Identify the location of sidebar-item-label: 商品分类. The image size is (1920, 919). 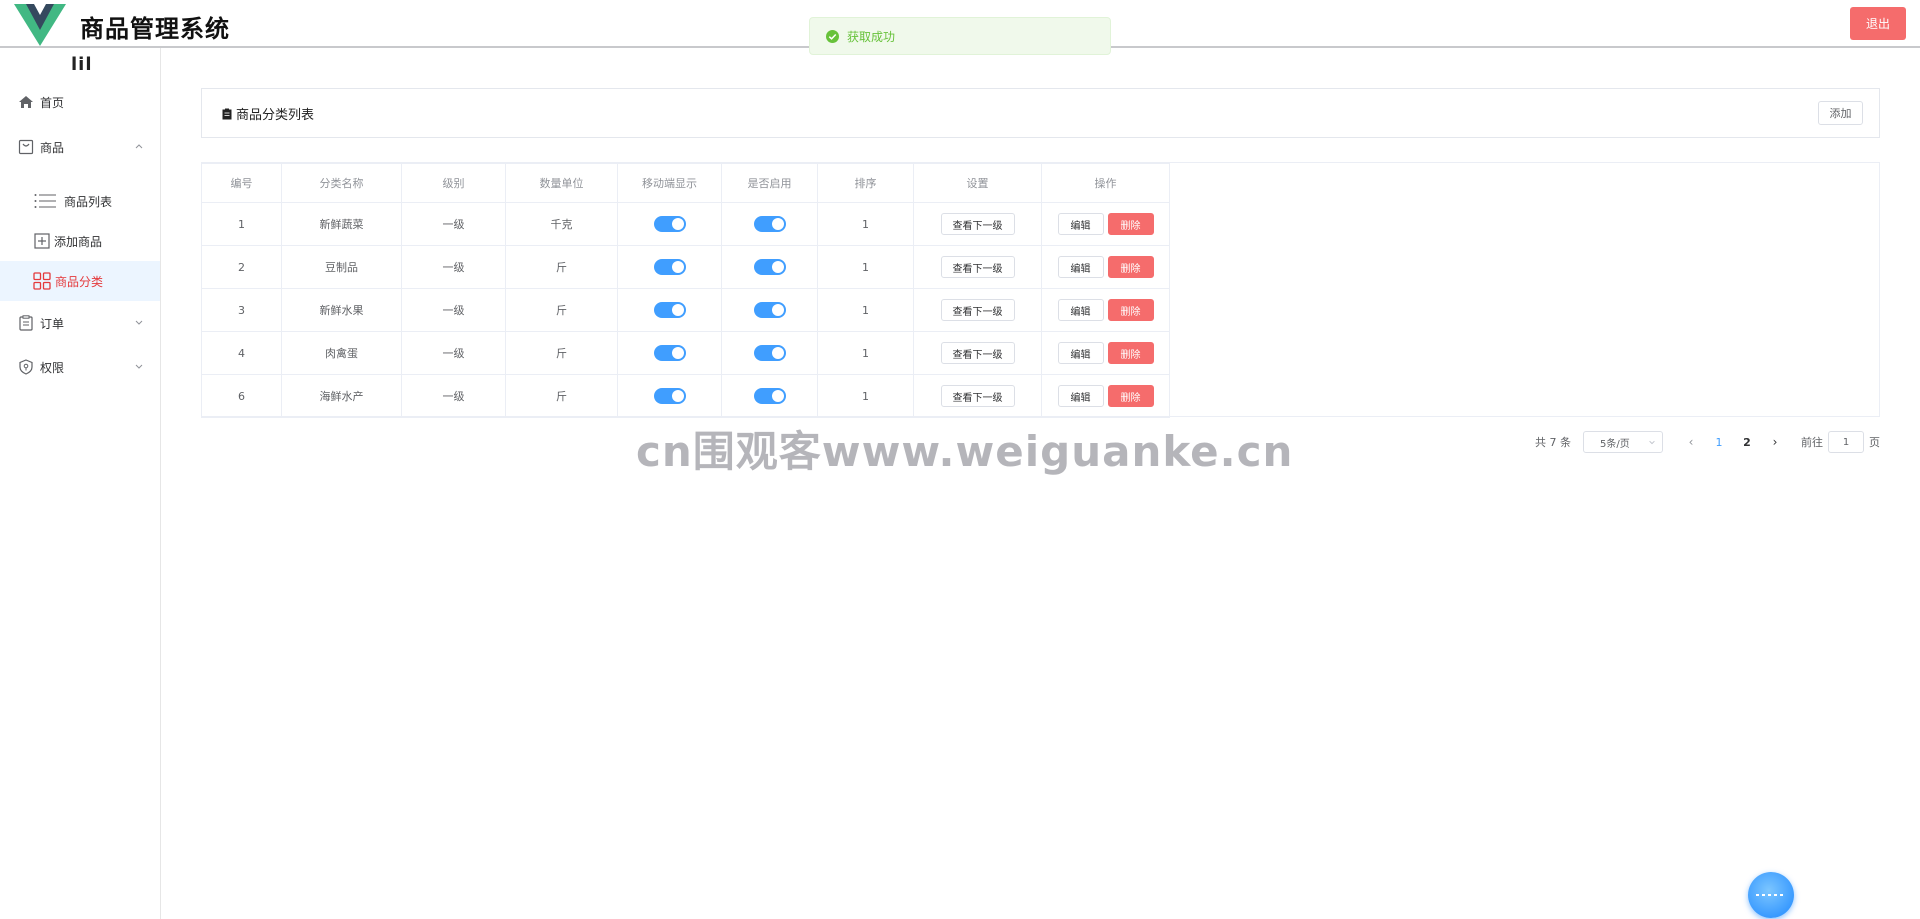
(79, 281).